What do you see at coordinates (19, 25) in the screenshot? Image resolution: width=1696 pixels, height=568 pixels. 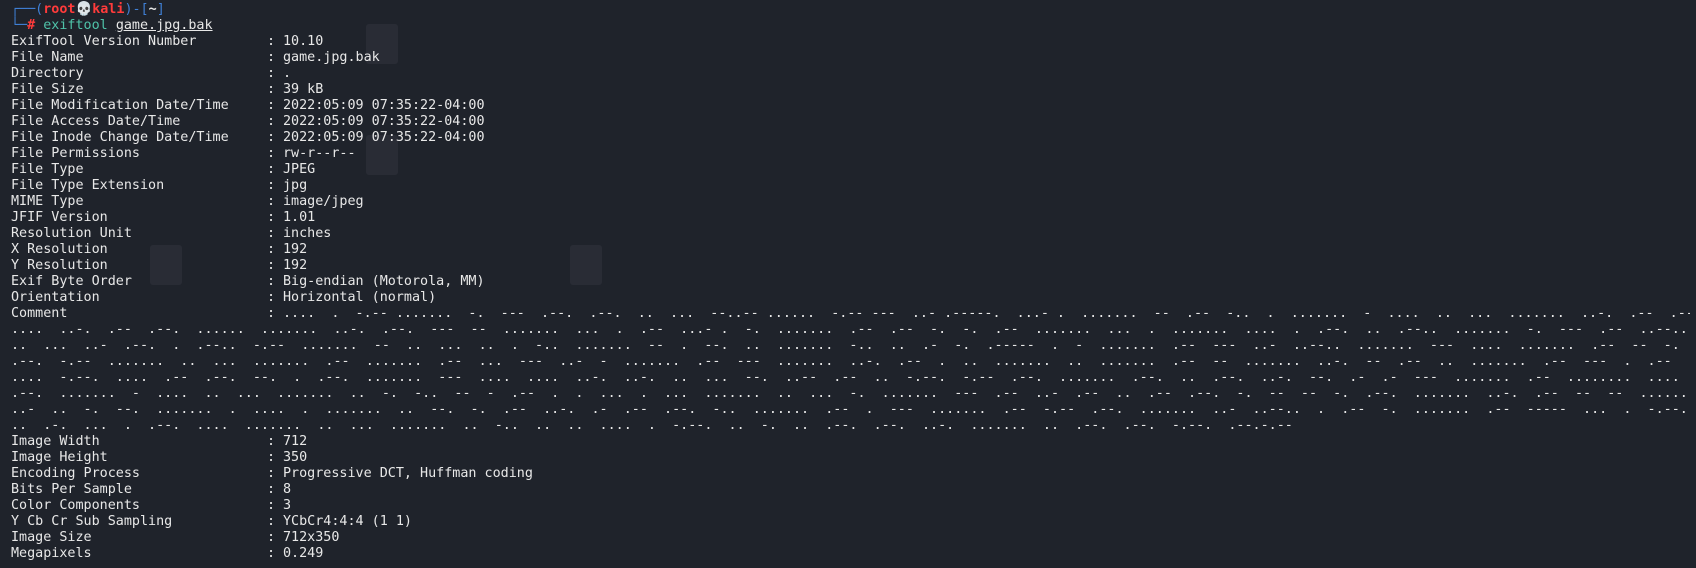 I see `prompt-box-bottom: └─` at bounding box center [19, 25].